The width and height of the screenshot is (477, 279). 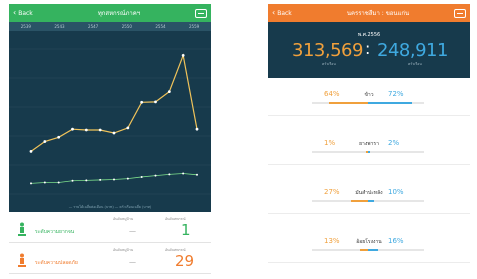 What do you see at coordinates (330, 143) in the screenshot?
I see `left-percent: 1%` at bounding box center [330, 143].